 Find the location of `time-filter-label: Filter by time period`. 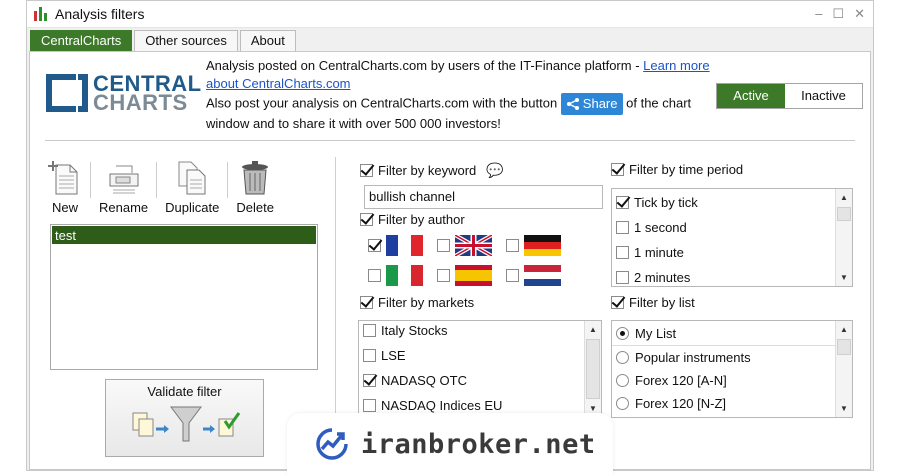

time-filter-label: Filter by time period is located at coordinates (686, 169).